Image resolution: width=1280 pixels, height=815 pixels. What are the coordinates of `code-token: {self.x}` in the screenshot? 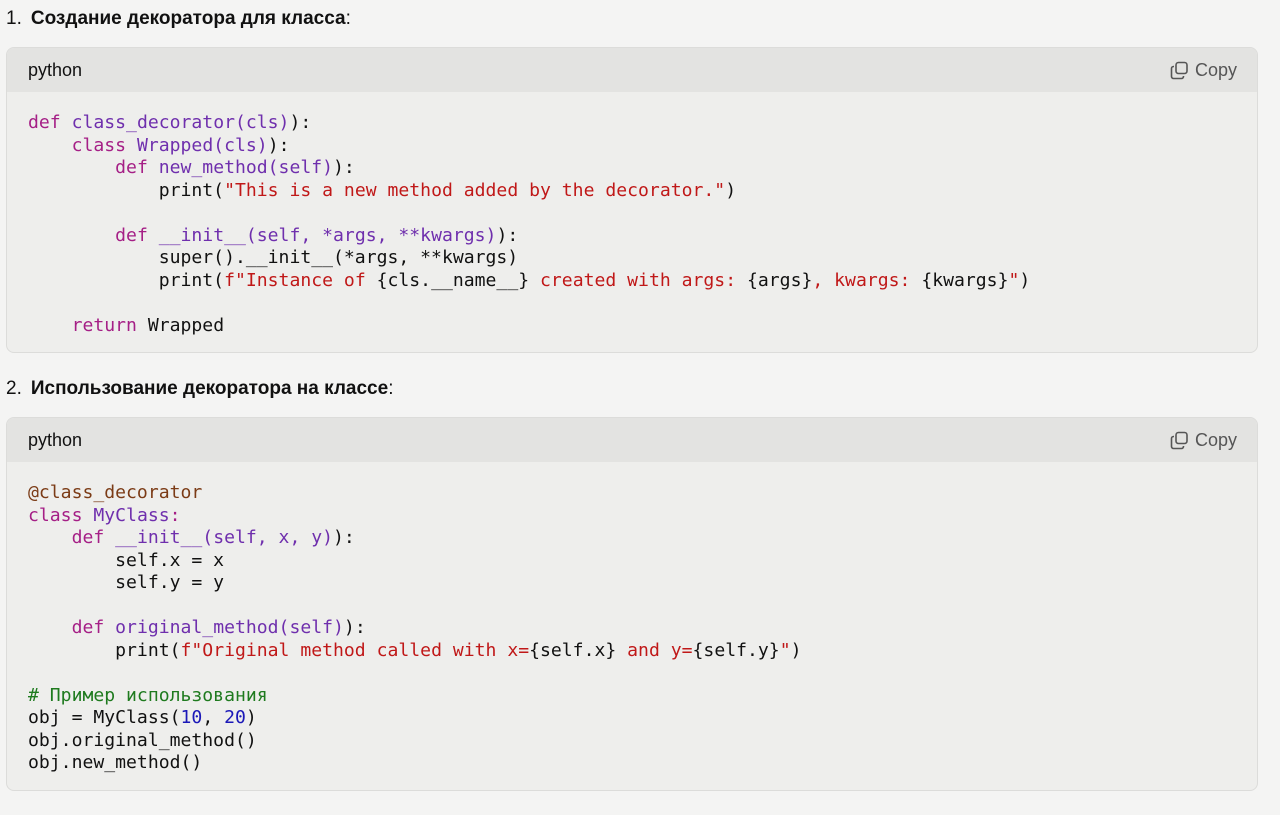 It's located at (573, 650).